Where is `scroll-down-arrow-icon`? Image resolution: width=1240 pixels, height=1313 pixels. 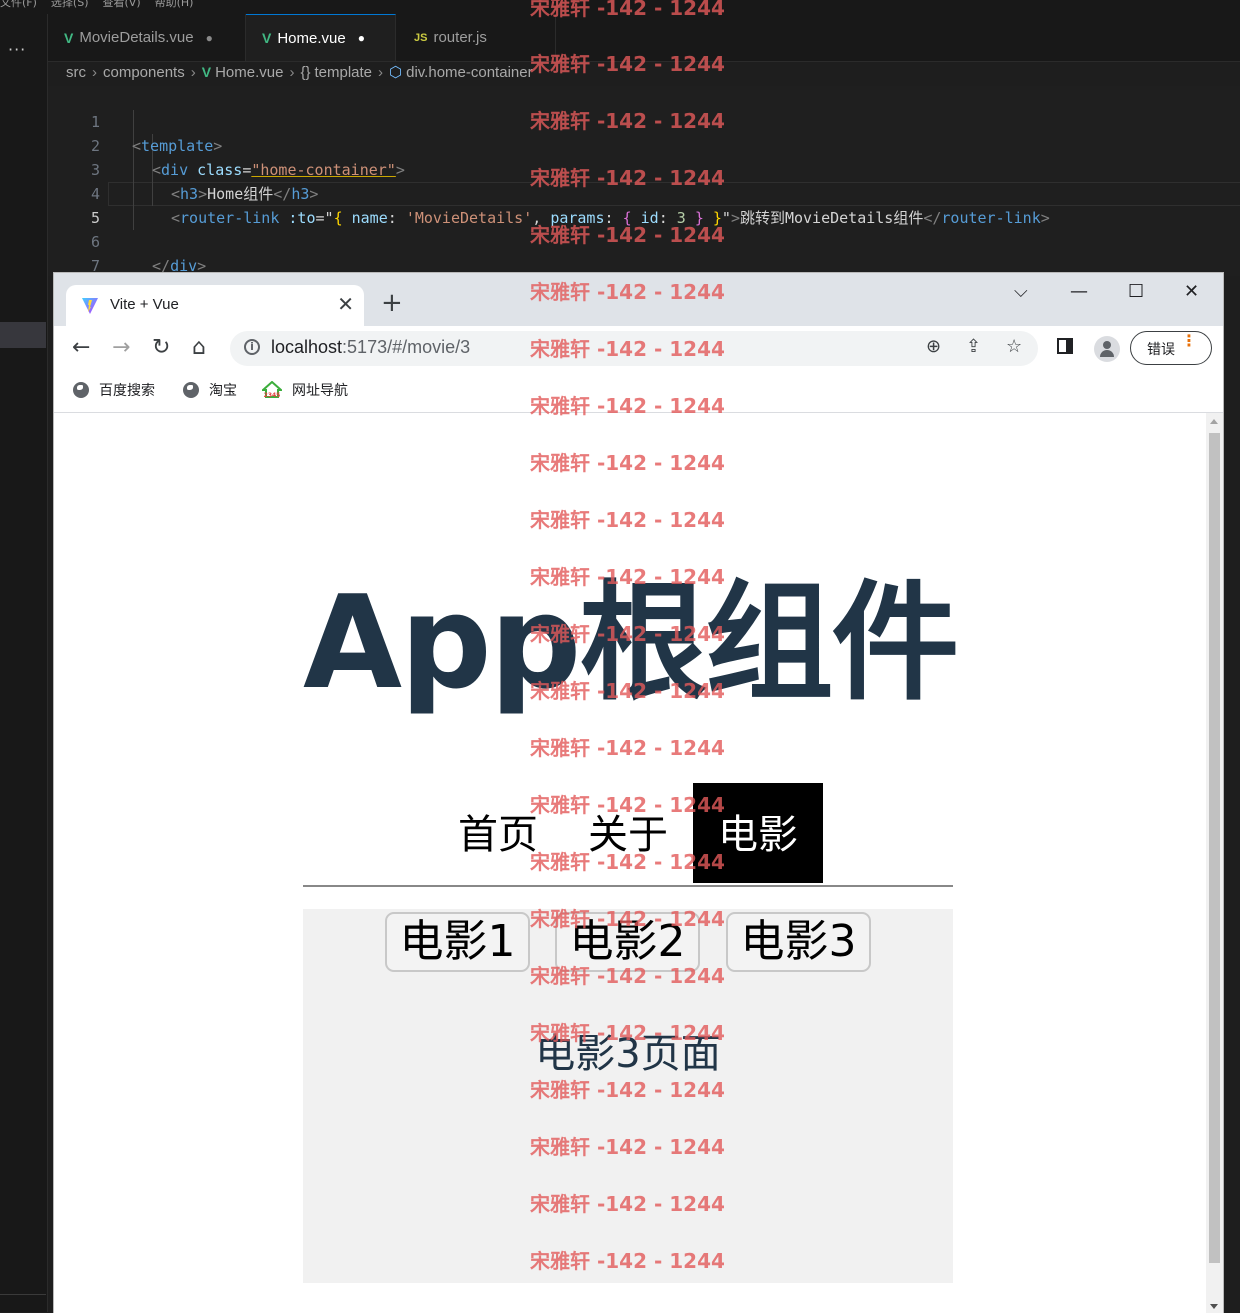
scroll-down-arrow-icon is located at coordinates (1214, 1306).